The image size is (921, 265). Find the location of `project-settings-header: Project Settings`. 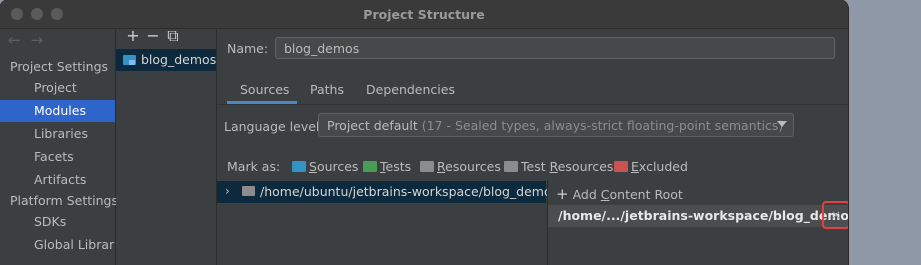

project-settings-header: Project Settings is located at coordinates (59, 66).